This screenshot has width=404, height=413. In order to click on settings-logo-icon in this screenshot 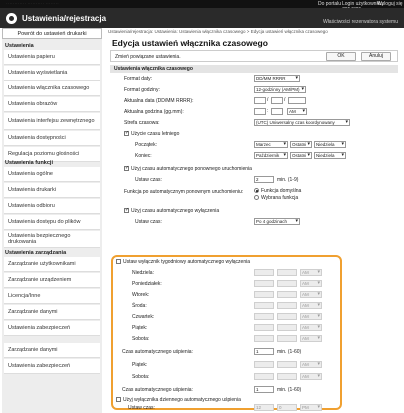, I will do `click(11, 18)`.